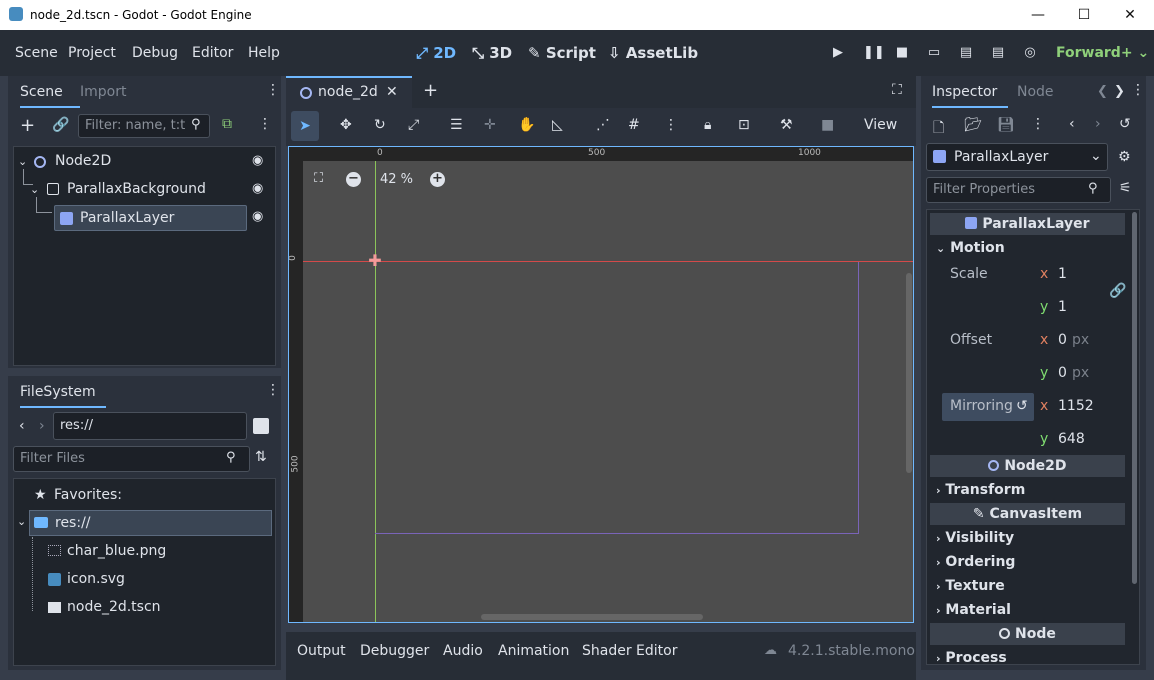 The height and width of the screenshot is (680, 1154). What do you see at coordinates (1062, 274) in the screenshot?
I see `scale-x-field: 1` at bounding box center [1062, 274].